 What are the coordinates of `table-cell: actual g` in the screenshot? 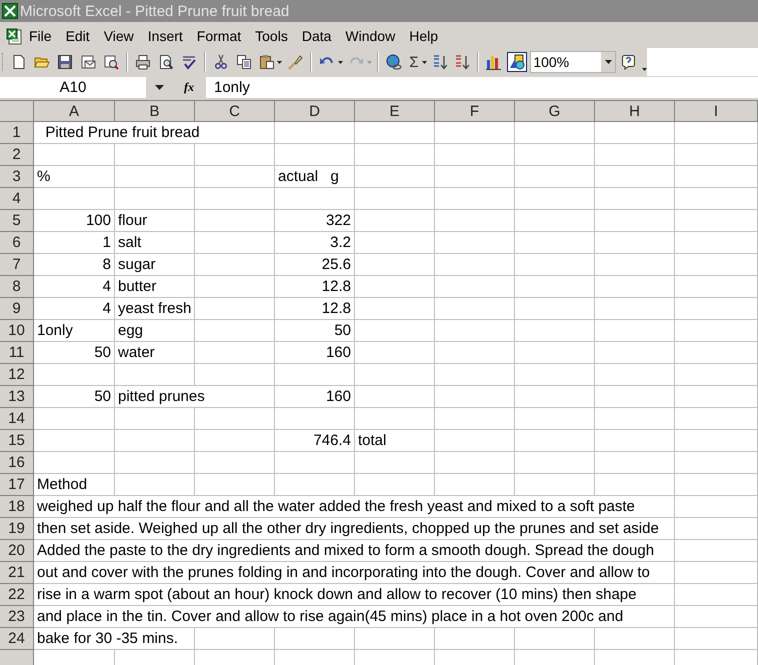 It's located at (315, 177).